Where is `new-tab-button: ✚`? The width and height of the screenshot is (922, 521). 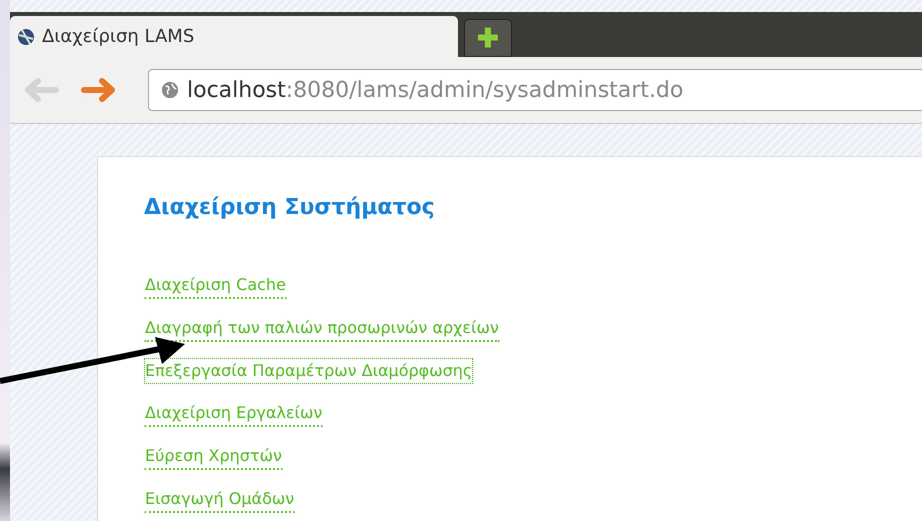
new-tab-button: ✚ is located at coordinates (488, 38).